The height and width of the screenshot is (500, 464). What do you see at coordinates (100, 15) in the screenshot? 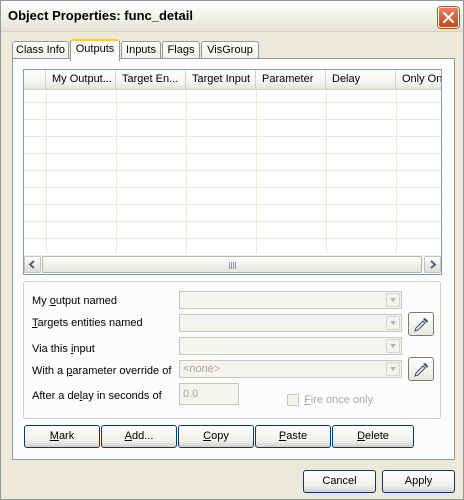
I see `window-title: Object Properties: func_detail` at bounding box center [100, 15].